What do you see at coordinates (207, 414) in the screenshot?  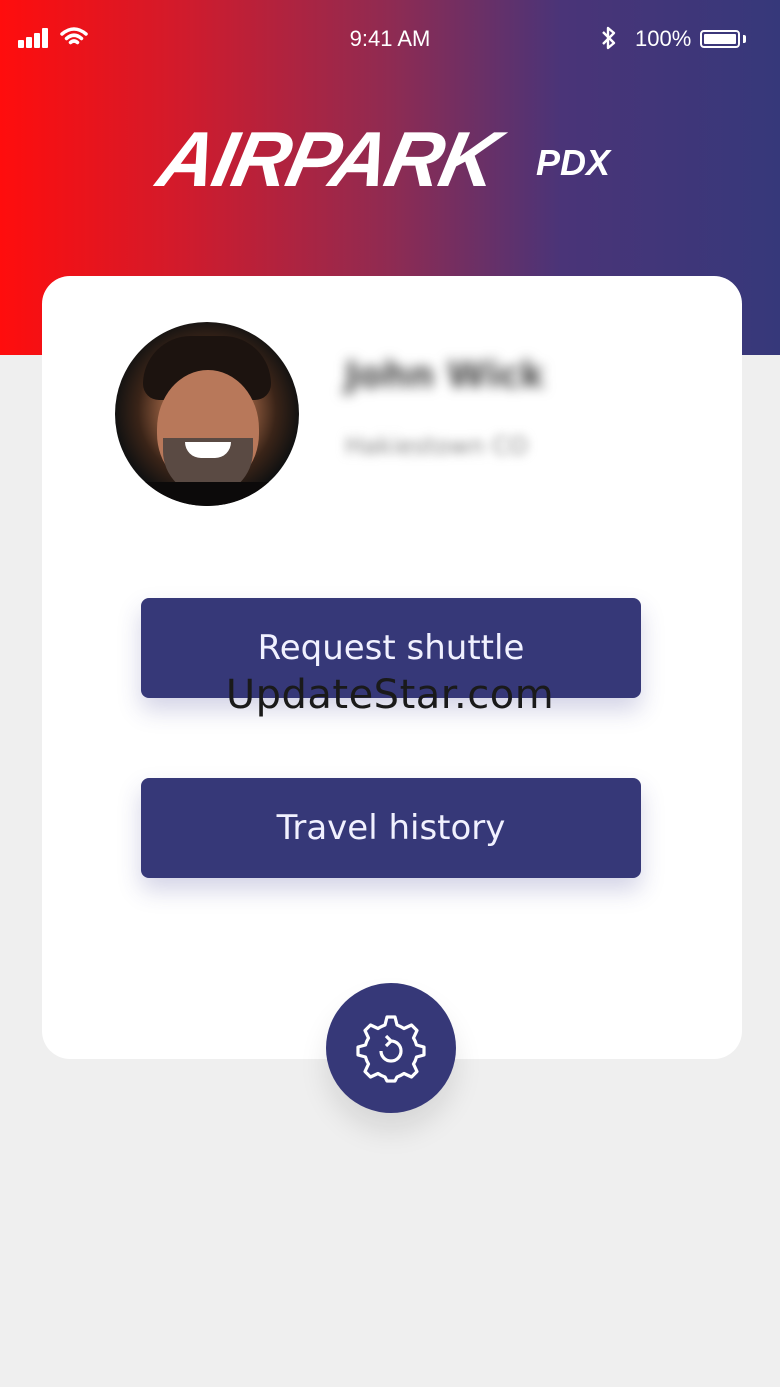 I see `avatar` at bounding box center [207, 414].